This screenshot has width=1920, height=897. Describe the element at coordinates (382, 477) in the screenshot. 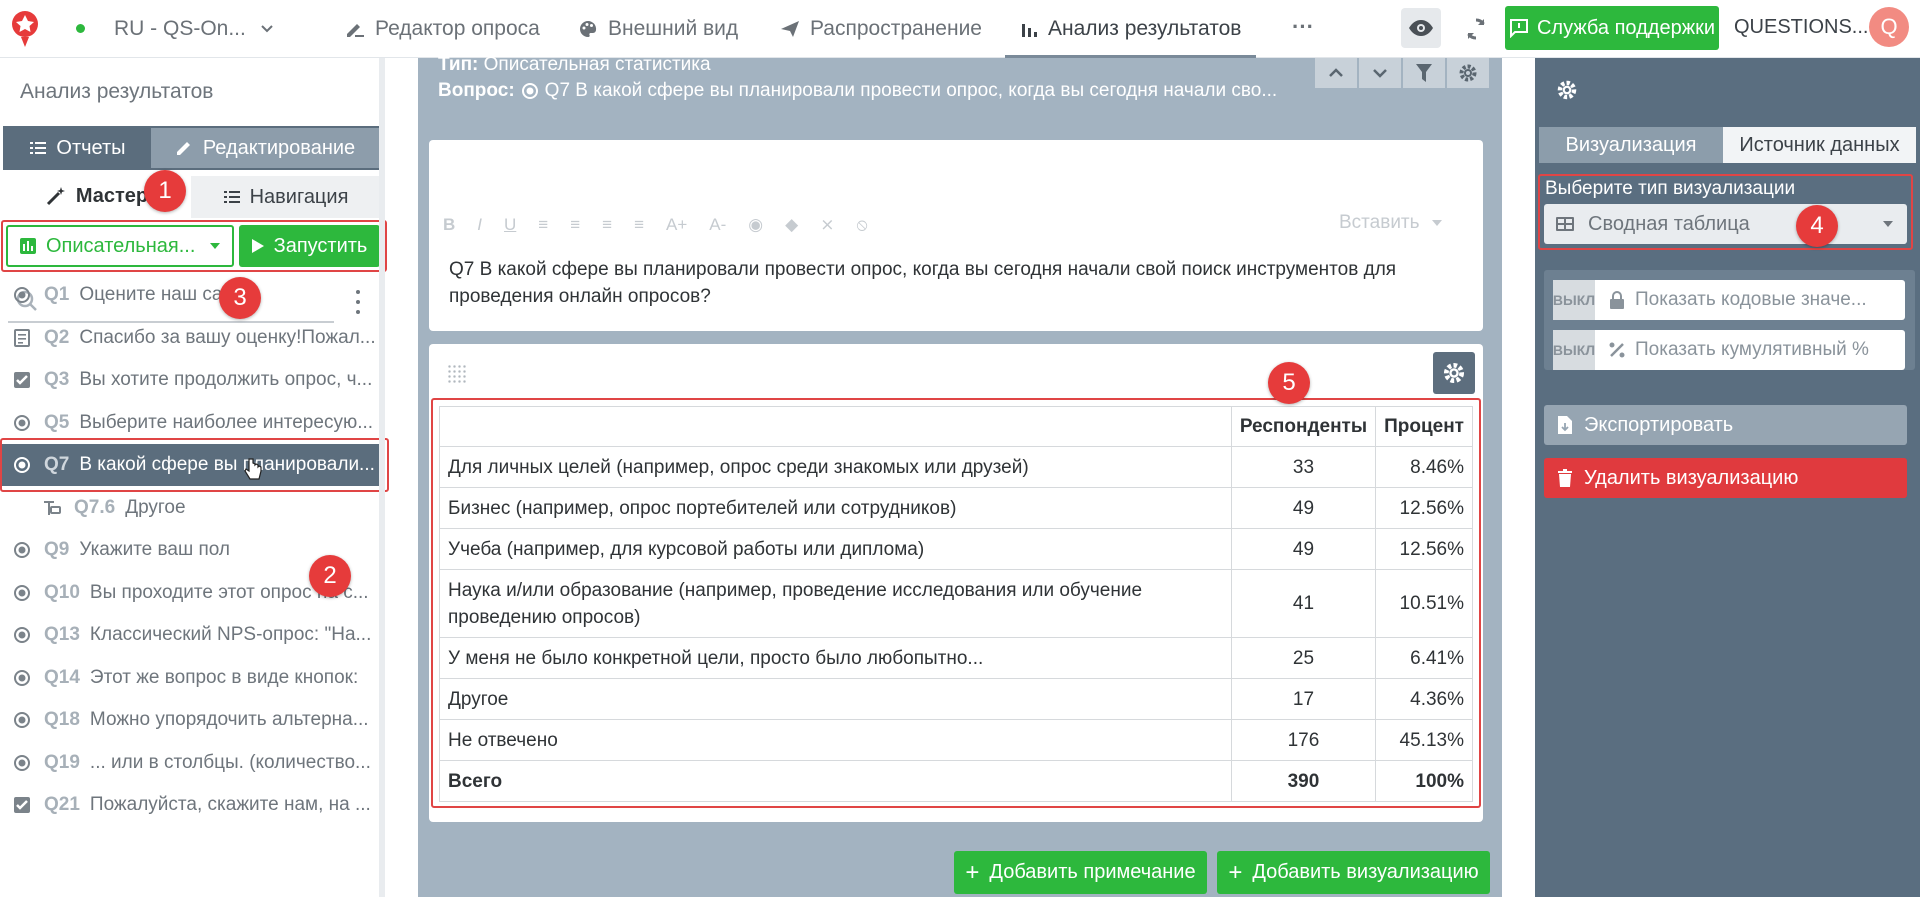

I see `sidebar-scrollbar` at that location.